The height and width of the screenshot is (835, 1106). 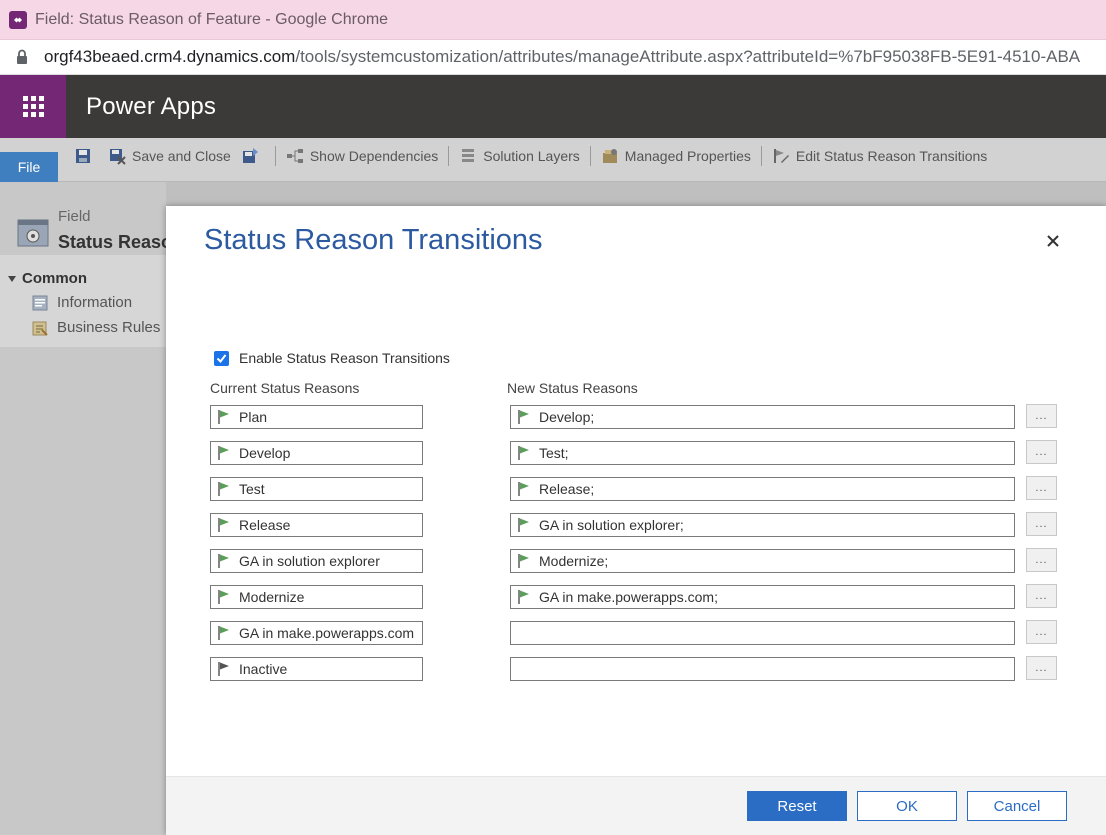 I want to click on business-rules-icon, so click(x=40, y=328).